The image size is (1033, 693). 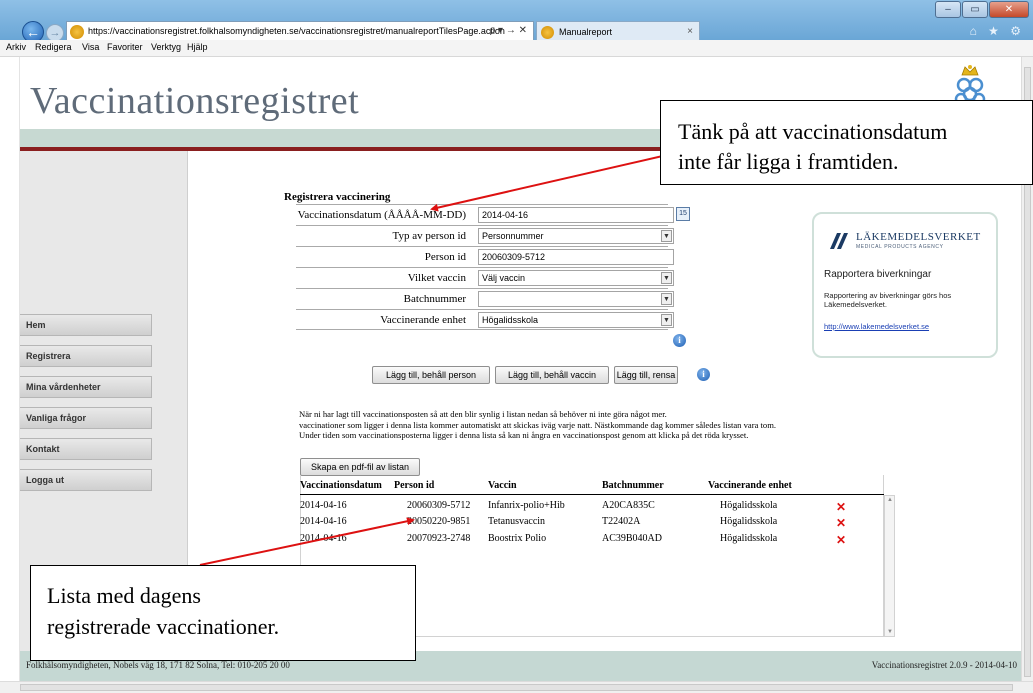 What do you see at coordinates (194, 101) in the screenshot?
I see `site-logo-title: Vaccinationsregistret` at bounding box center [194, 101].